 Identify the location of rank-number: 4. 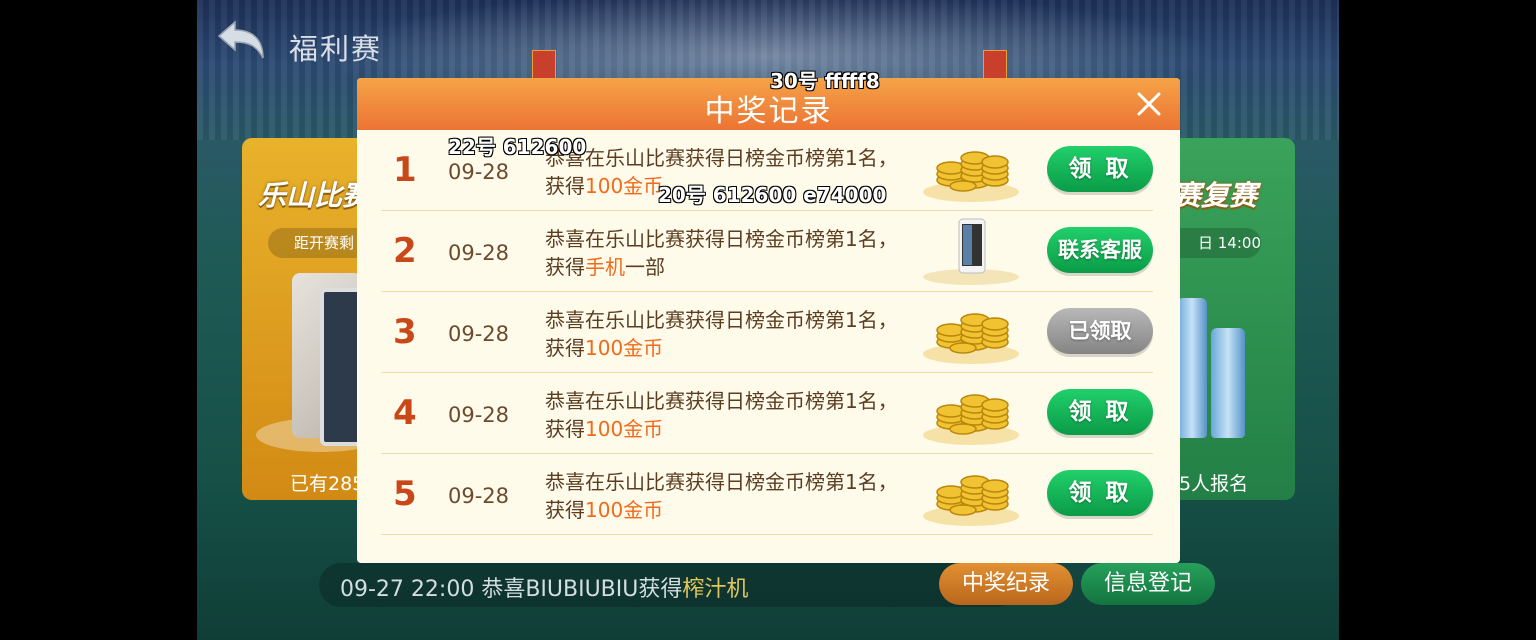
(405, 413).